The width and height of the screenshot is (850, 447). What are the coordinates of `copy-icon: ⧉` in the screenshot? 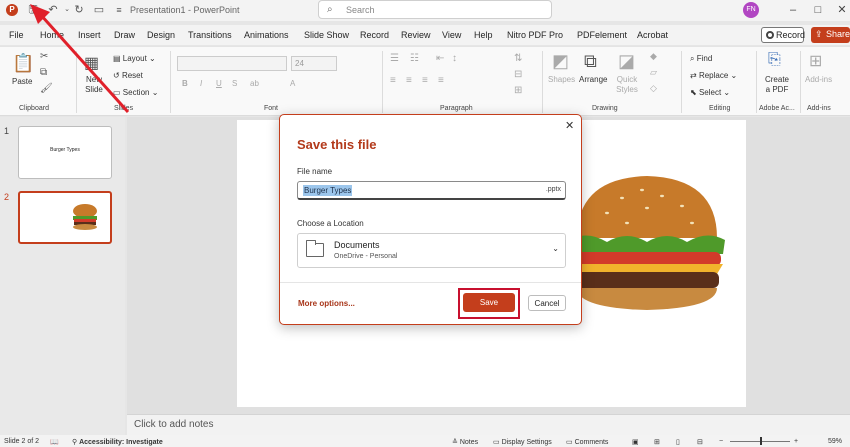 It's located at (43, 72).